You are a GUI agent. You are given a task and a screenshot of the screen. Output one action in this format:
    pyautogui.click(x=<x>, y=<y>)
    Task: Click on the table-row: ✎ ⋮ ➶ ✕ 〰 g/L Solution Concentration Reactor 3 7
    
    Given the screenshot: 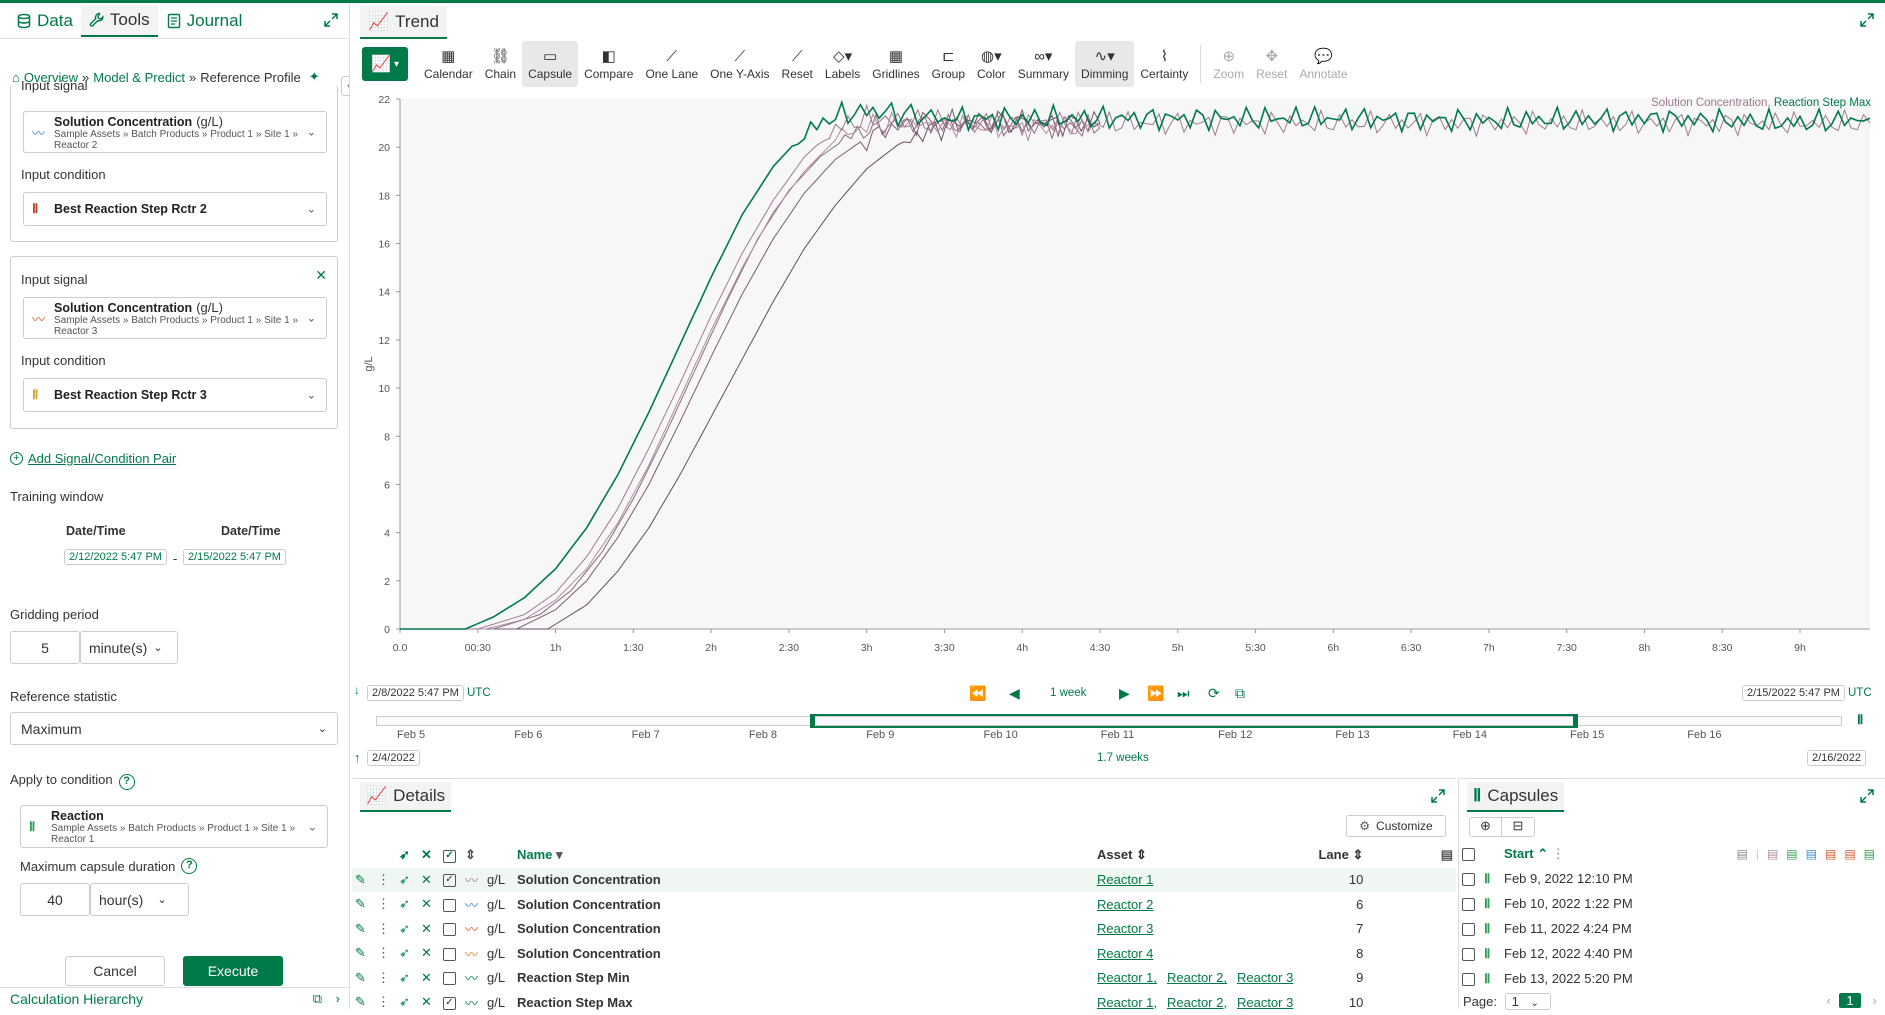 What is the action you would take?
    pyautogui.click(x=904, y=929)
    